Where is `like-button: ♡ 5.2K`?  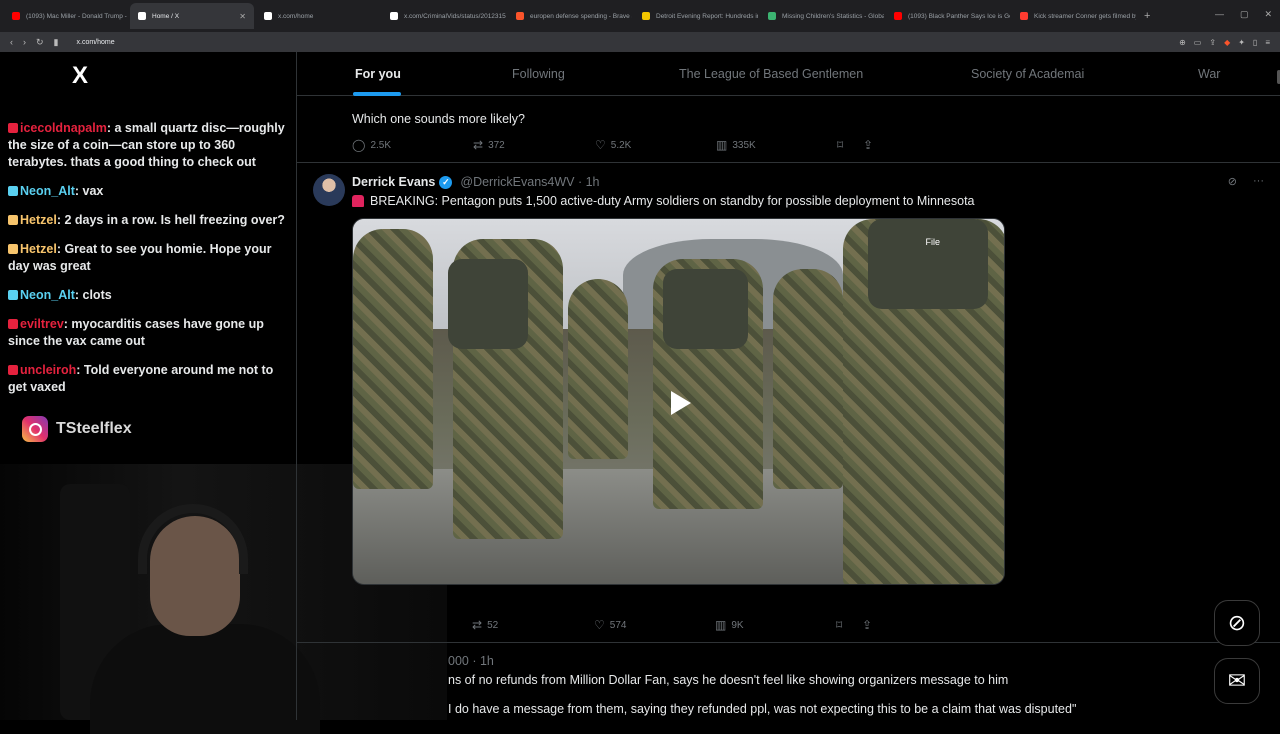 like-button: ♡ 5.2K is located at coordinates (613, 145).